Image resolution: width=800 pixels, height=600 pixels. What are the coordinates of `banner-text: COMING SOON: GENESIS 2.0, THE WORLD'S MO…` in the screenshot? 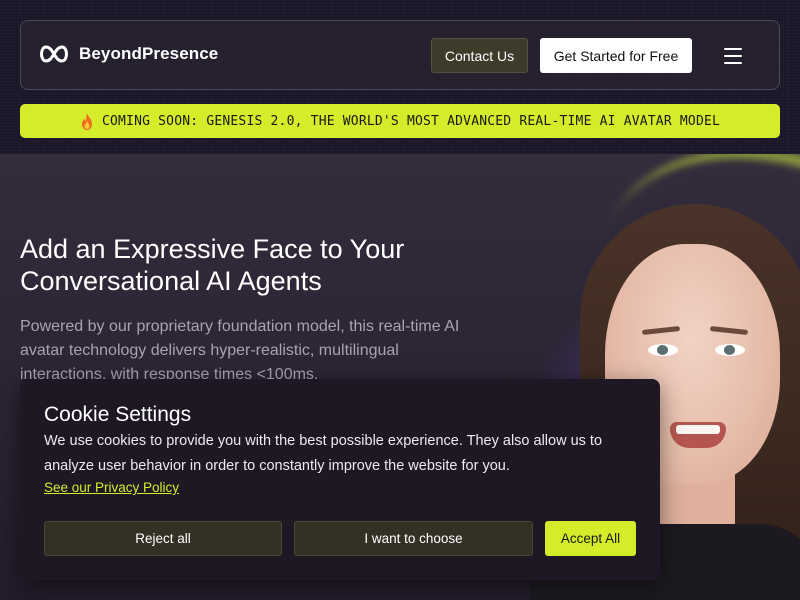 It's located at (411, 121).